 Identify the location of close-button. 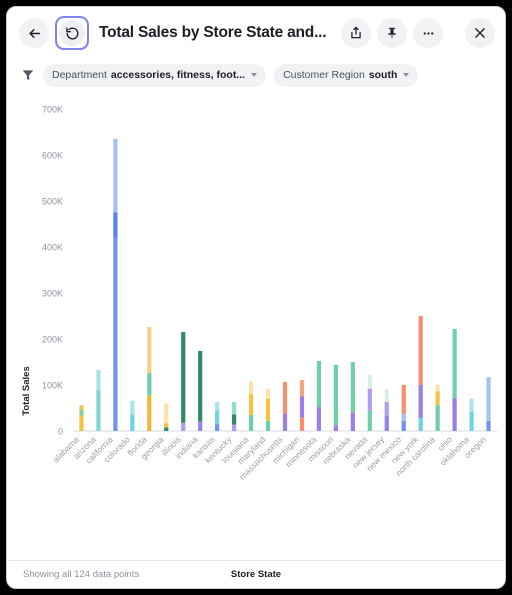
(480, 33).